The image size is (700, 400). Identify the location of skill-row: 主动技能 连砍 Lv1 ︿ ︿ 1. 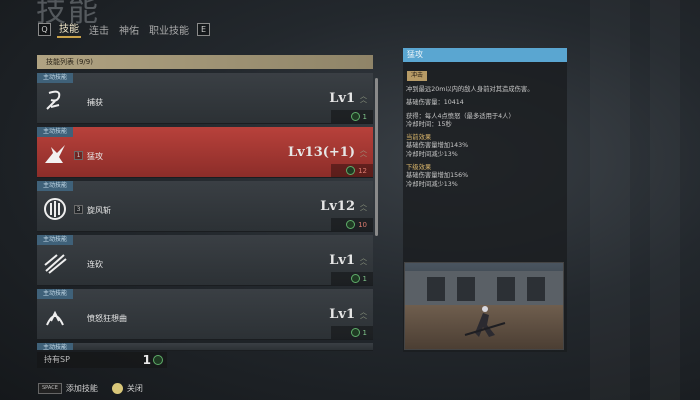
(205, 260).